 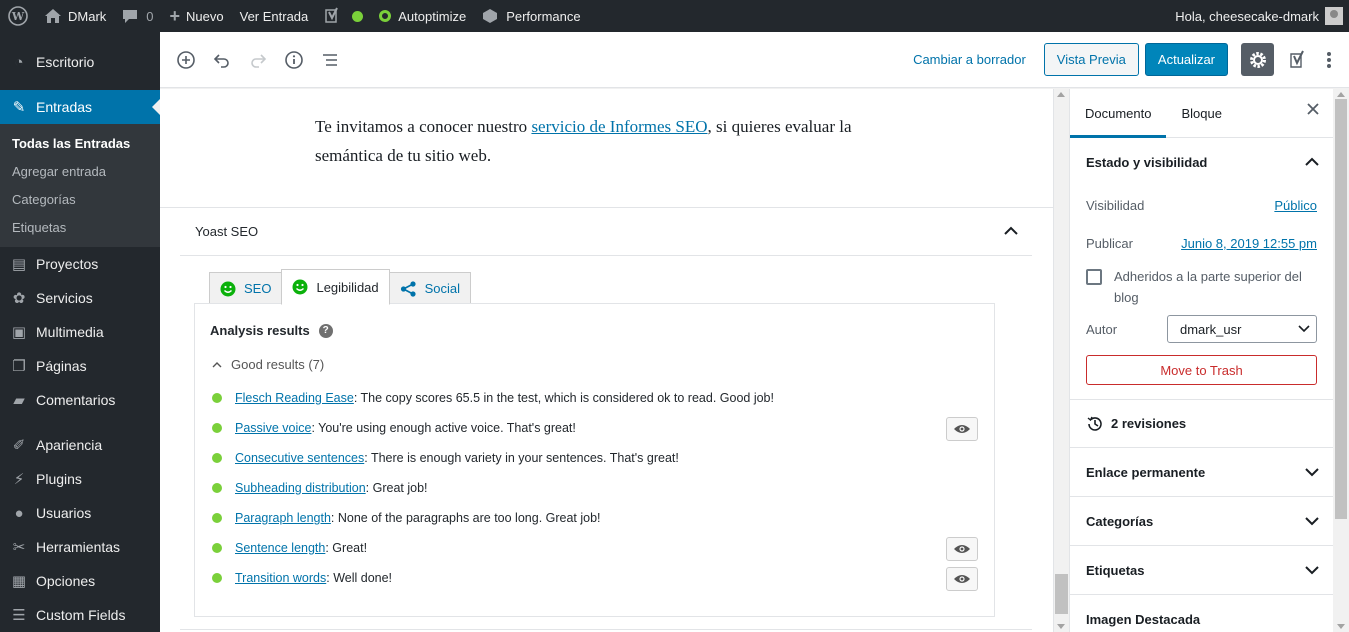 I want to click on preview-button: Vista Previa, so click(x=1091, y=59).